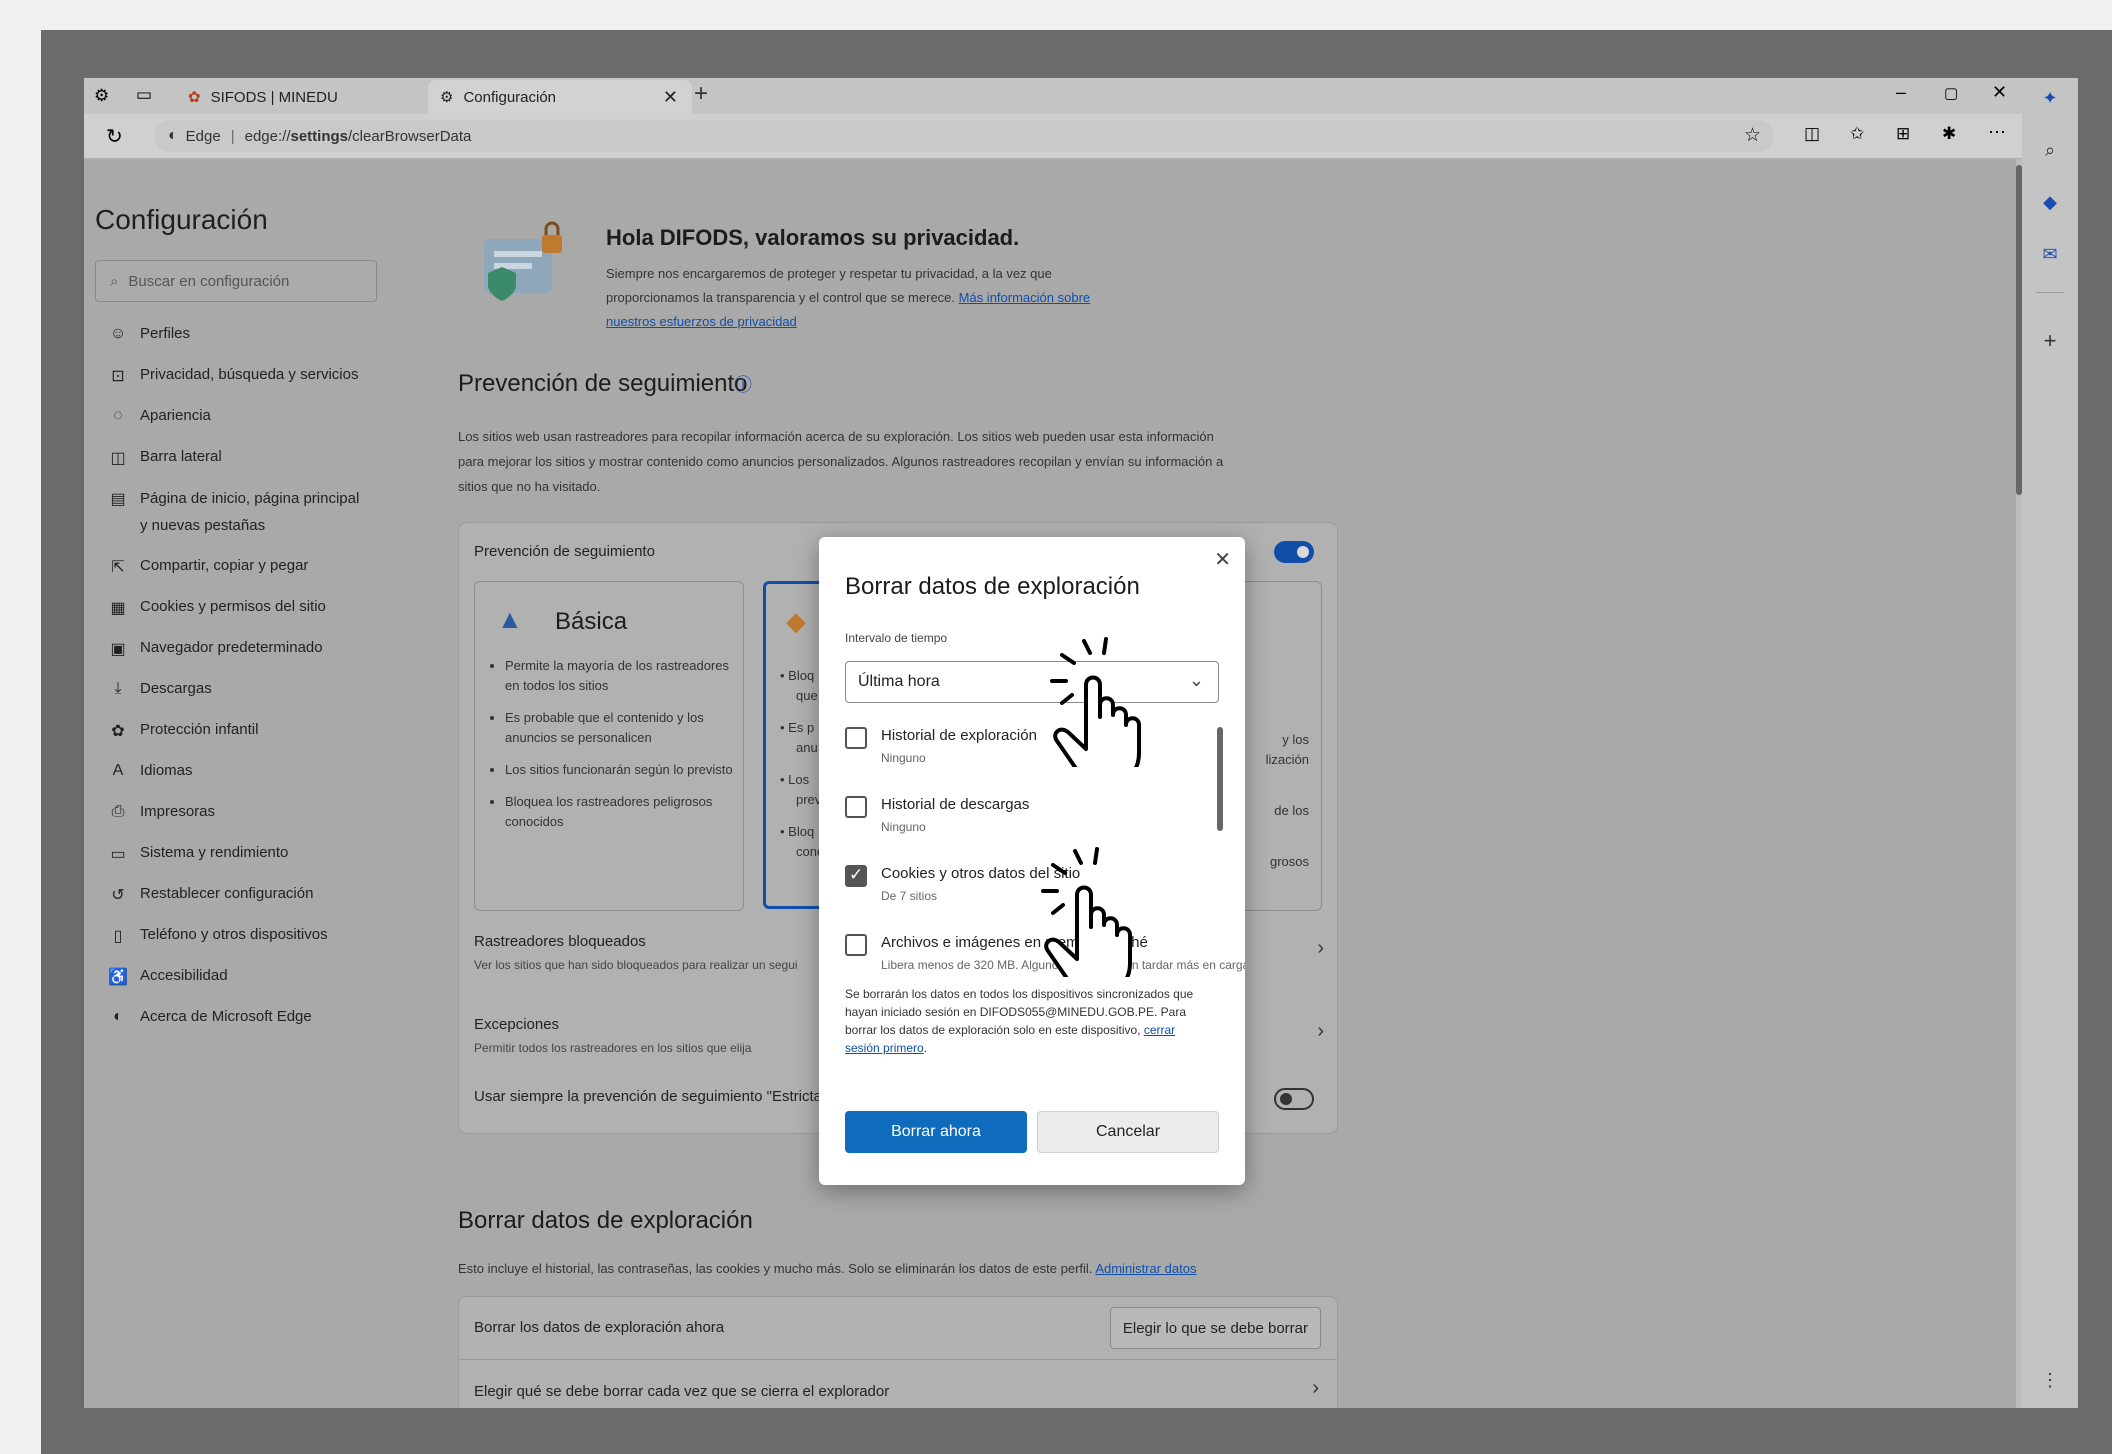 The width and height of the screenshot is (2112, 1454). What do you see at coordinates (1294, 1099) in the screenshot?
I see `always-strict-toggle` at bounding box center [1294, 1099].